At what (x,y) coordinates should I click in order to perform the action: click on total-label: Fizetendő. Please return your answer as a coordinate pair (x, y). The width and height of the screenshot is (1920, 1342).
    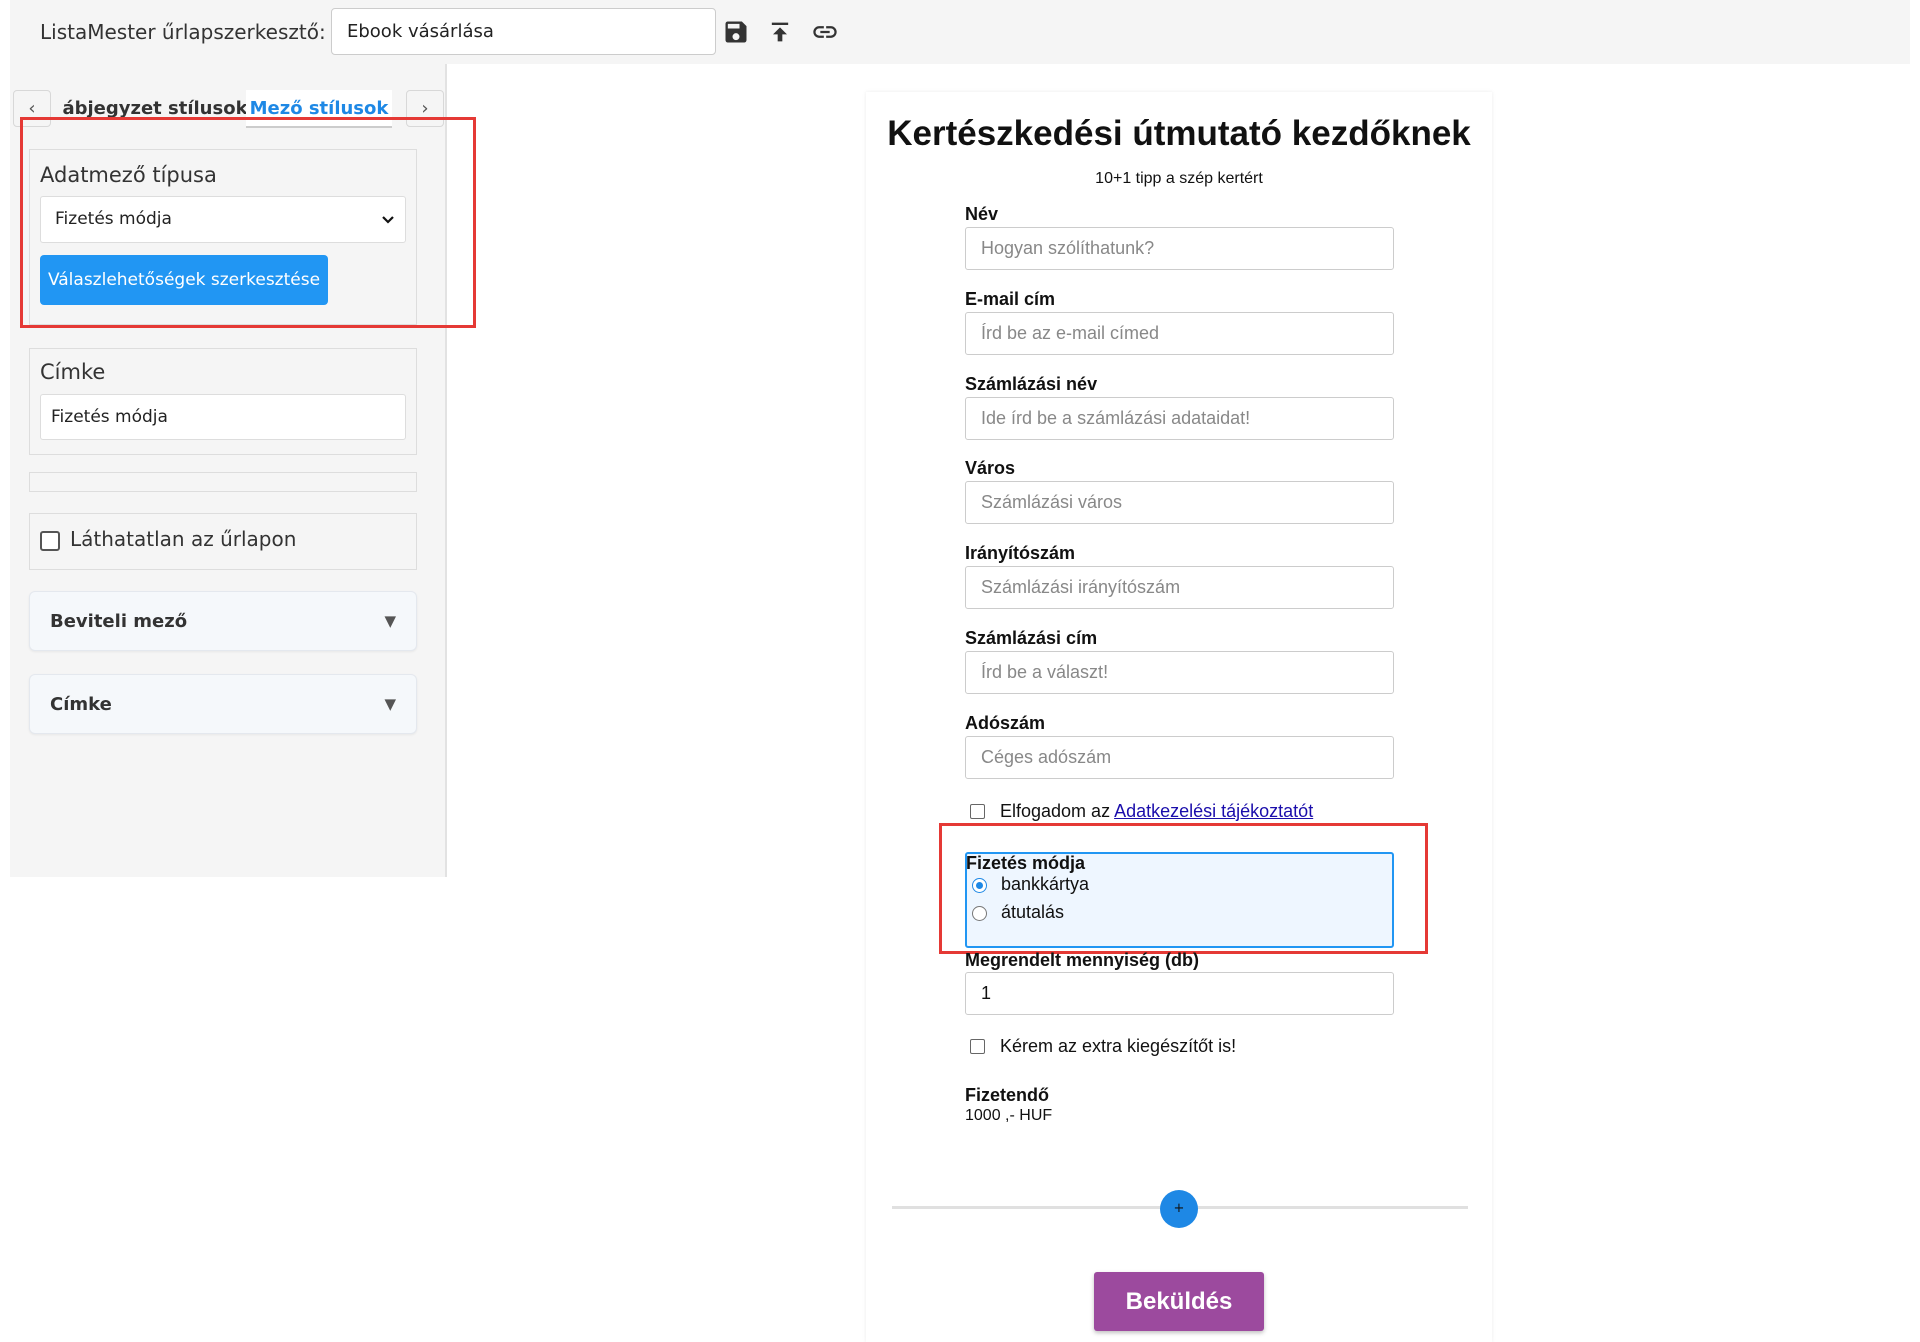
    Looking at the image, I should click on (1007, 1095).